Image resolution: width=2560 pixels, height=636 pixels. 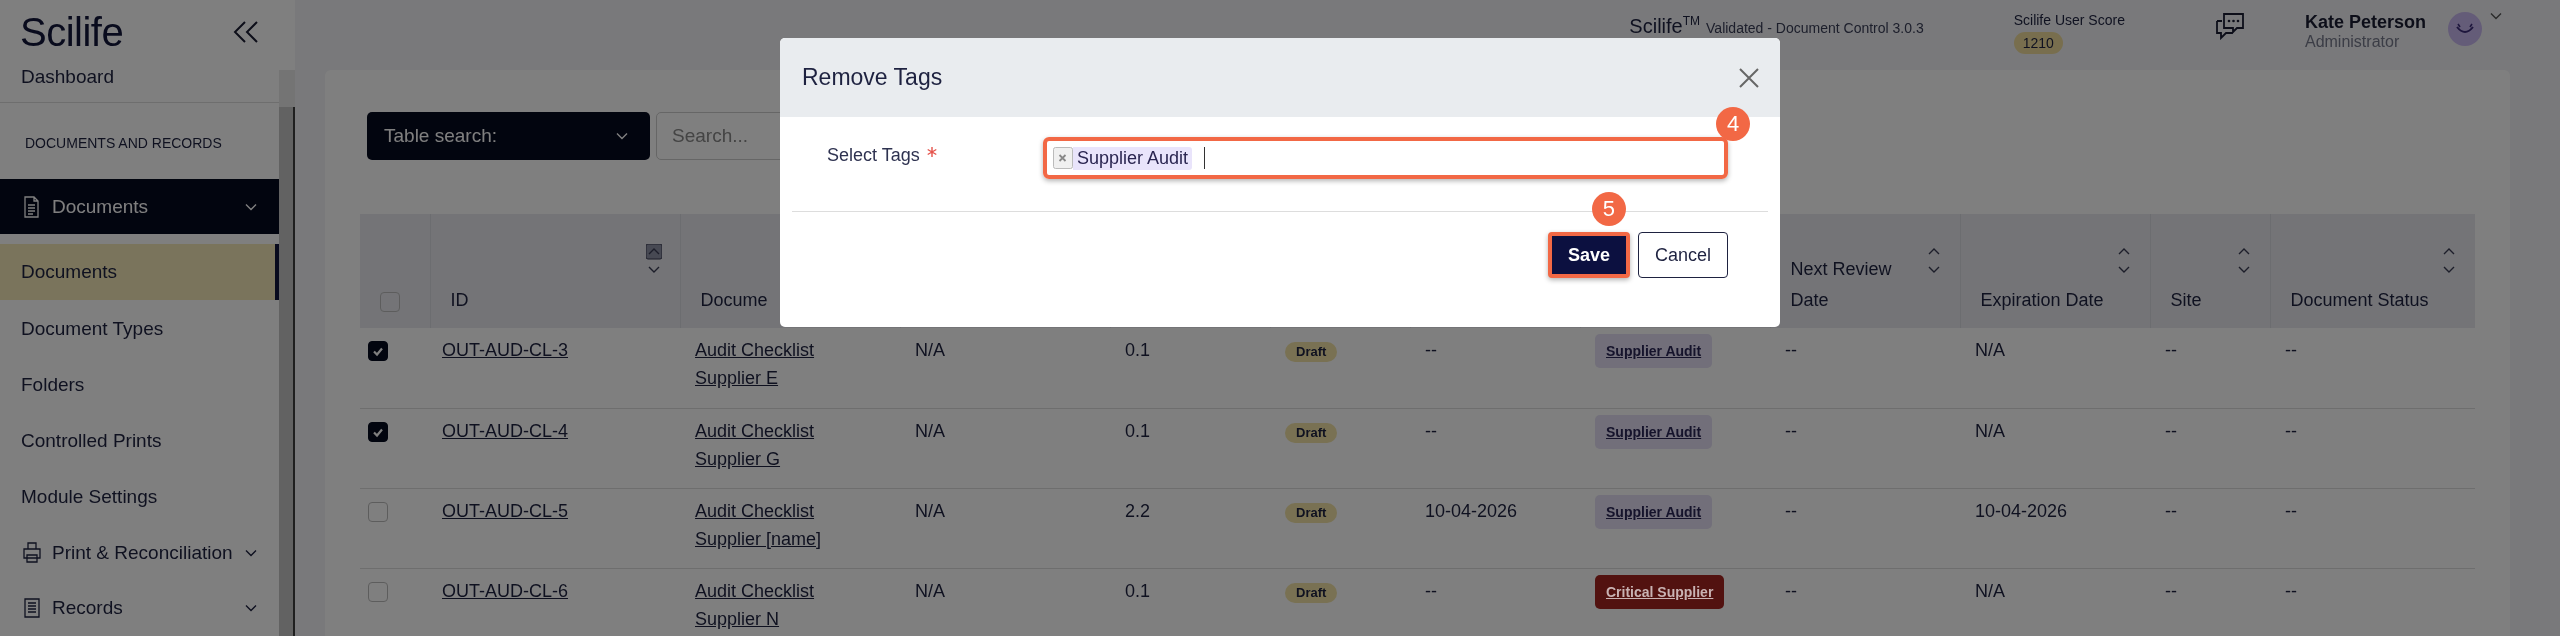 What do you see at coordinates (140, 272) in the screenshot?
I see `sidebar-item: Documents` at bounding box center [140, 272].